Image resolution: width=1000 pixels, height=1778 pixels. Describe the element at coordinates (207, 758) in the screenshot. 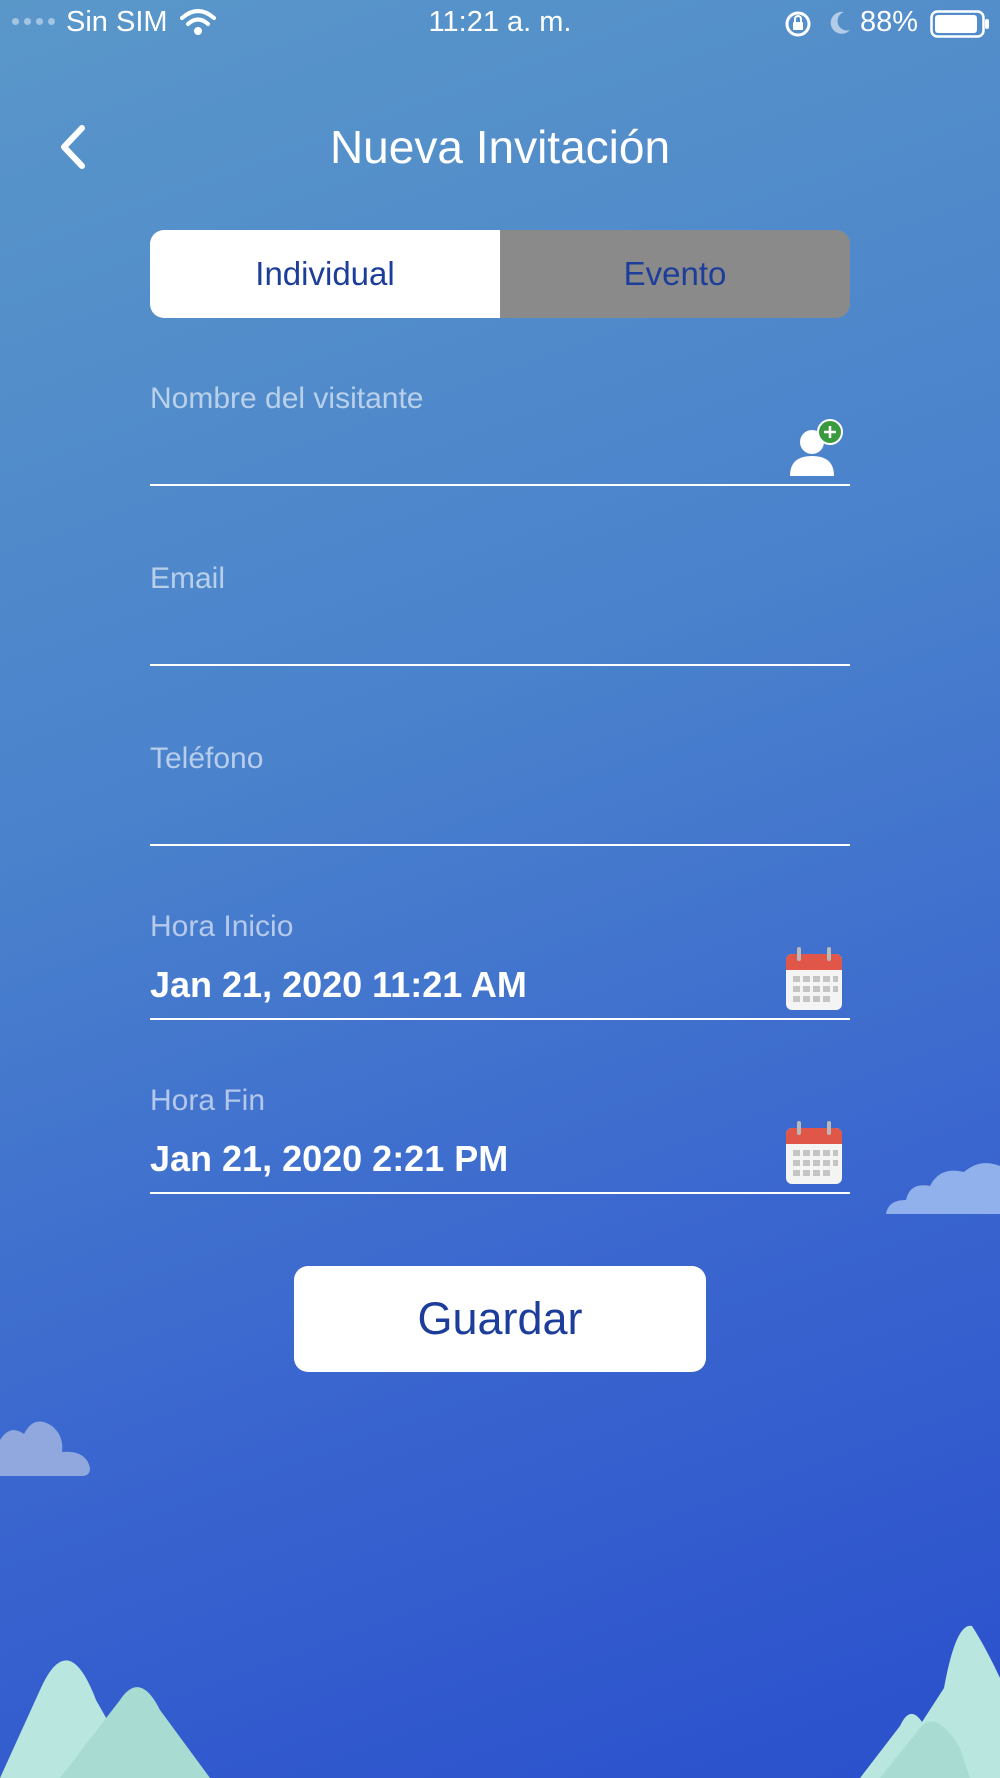

I see `phone-label: Teléfono` at that location.